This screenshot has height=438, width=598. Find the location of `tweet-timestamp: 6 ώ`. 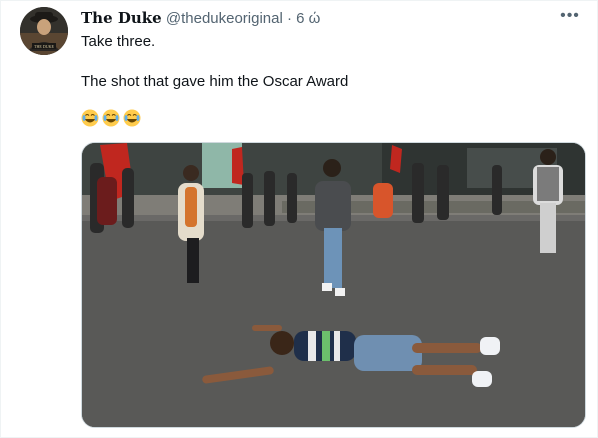

tweet-timestamp: 6 ώ is located at coordinates (308, 18).